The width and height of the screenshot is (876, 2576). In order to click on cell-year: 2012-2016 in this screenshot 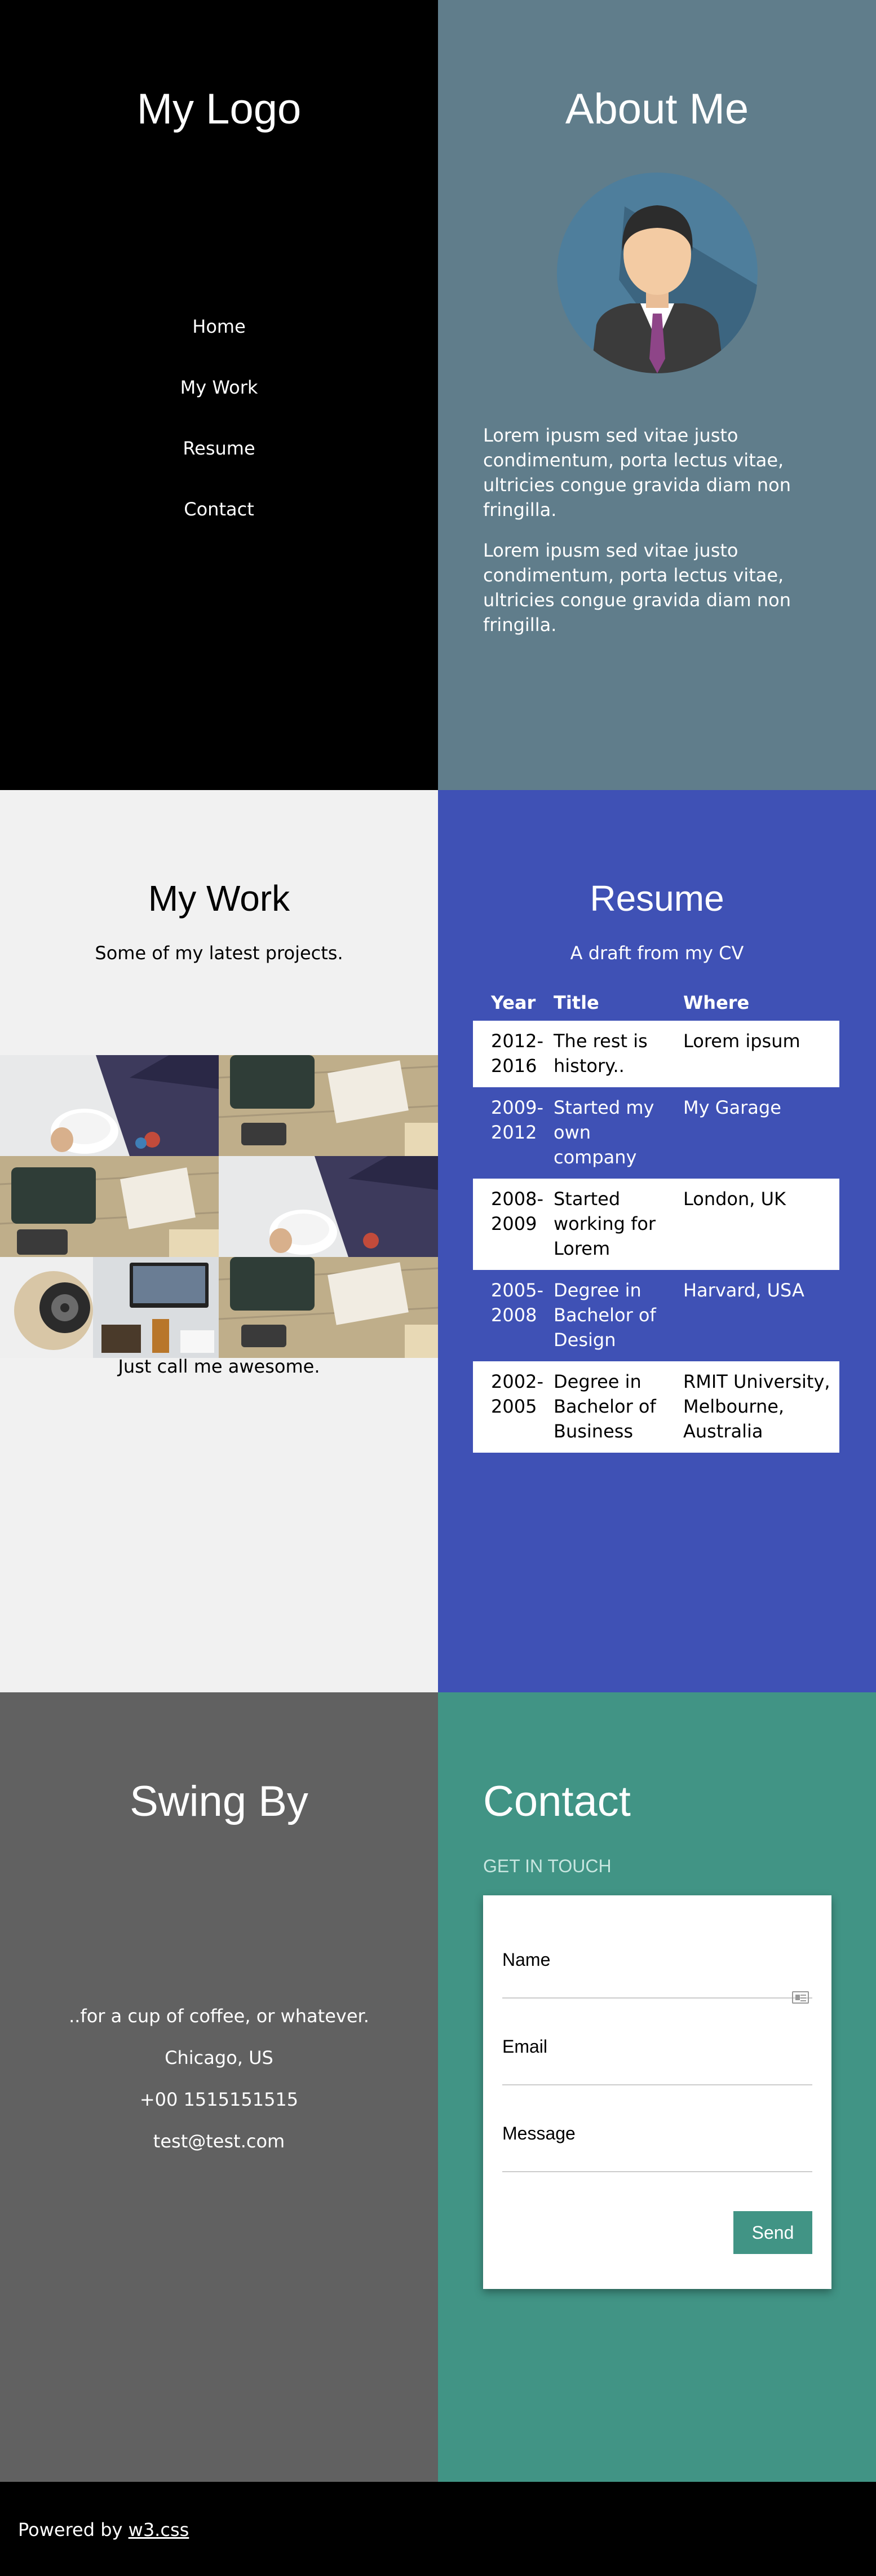, I will do `click(511, 1054)`.